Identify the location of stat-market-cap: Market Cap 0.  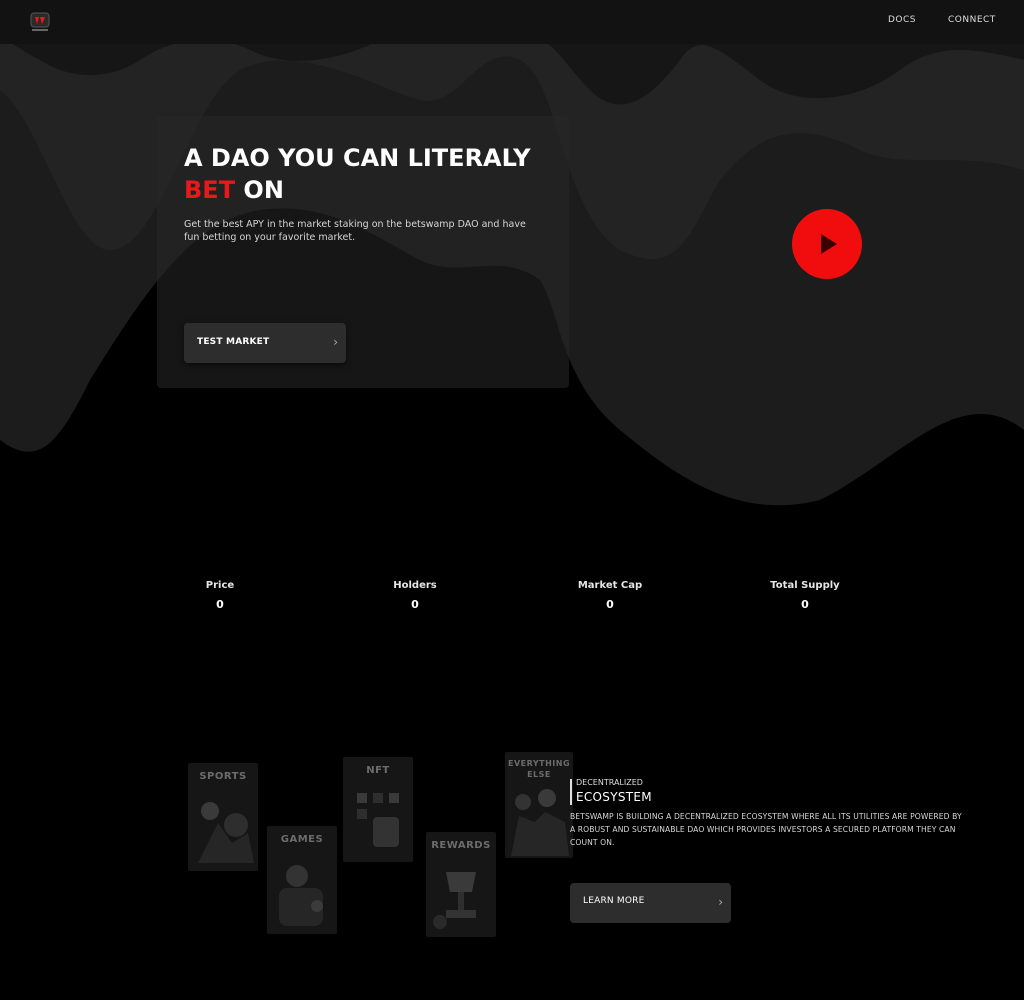
(610, 595).